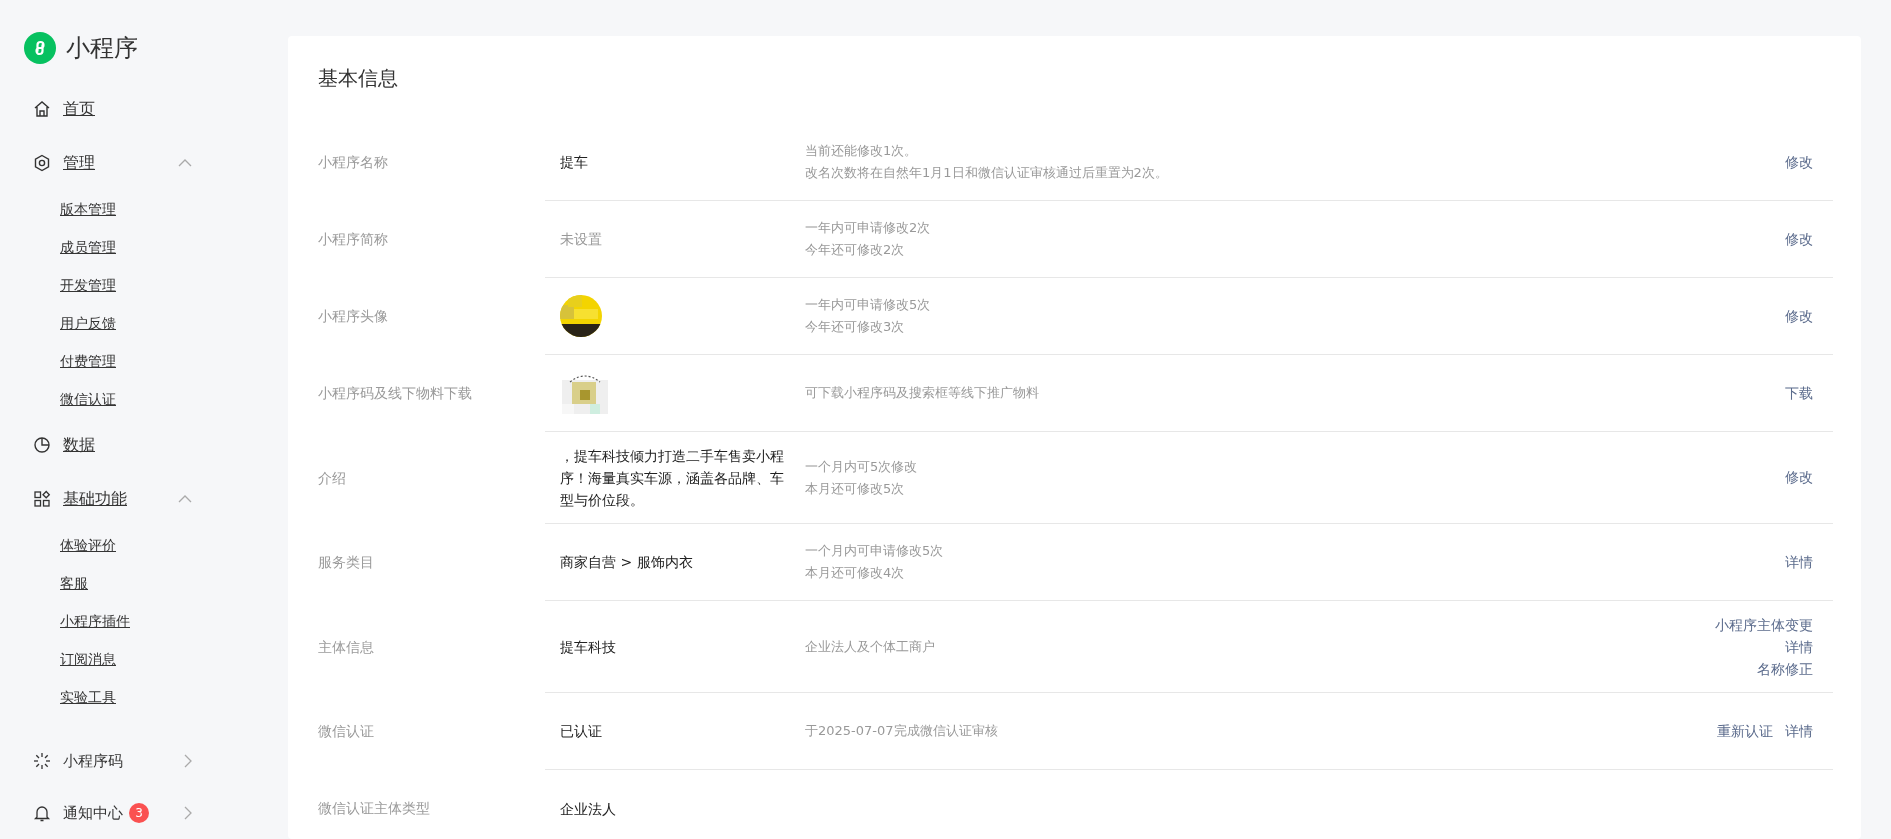 The width and height of the screenshot is (1891, 839). What do you see at coordinates (353, 163) in the screenshot?
I see `field-label: 小程序名称` at bounding box center [353, 163].